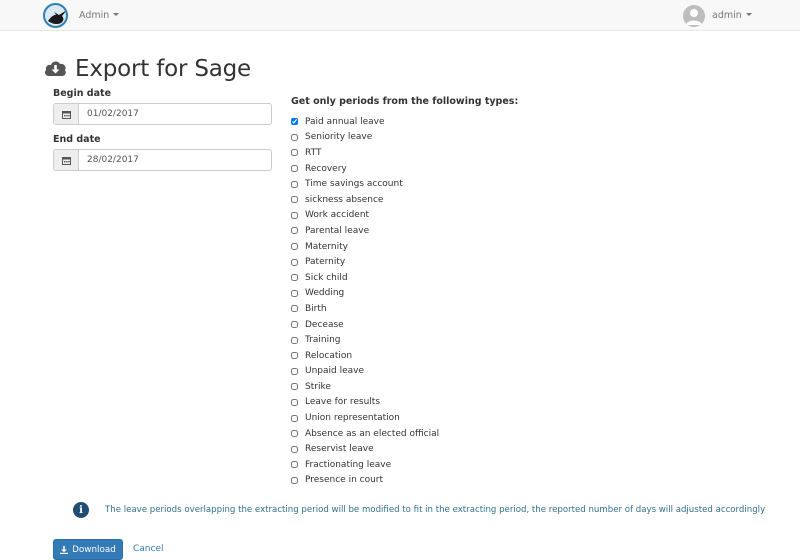  I want to click on leave-type-label: Absence as an elected official, so click(372, 433).